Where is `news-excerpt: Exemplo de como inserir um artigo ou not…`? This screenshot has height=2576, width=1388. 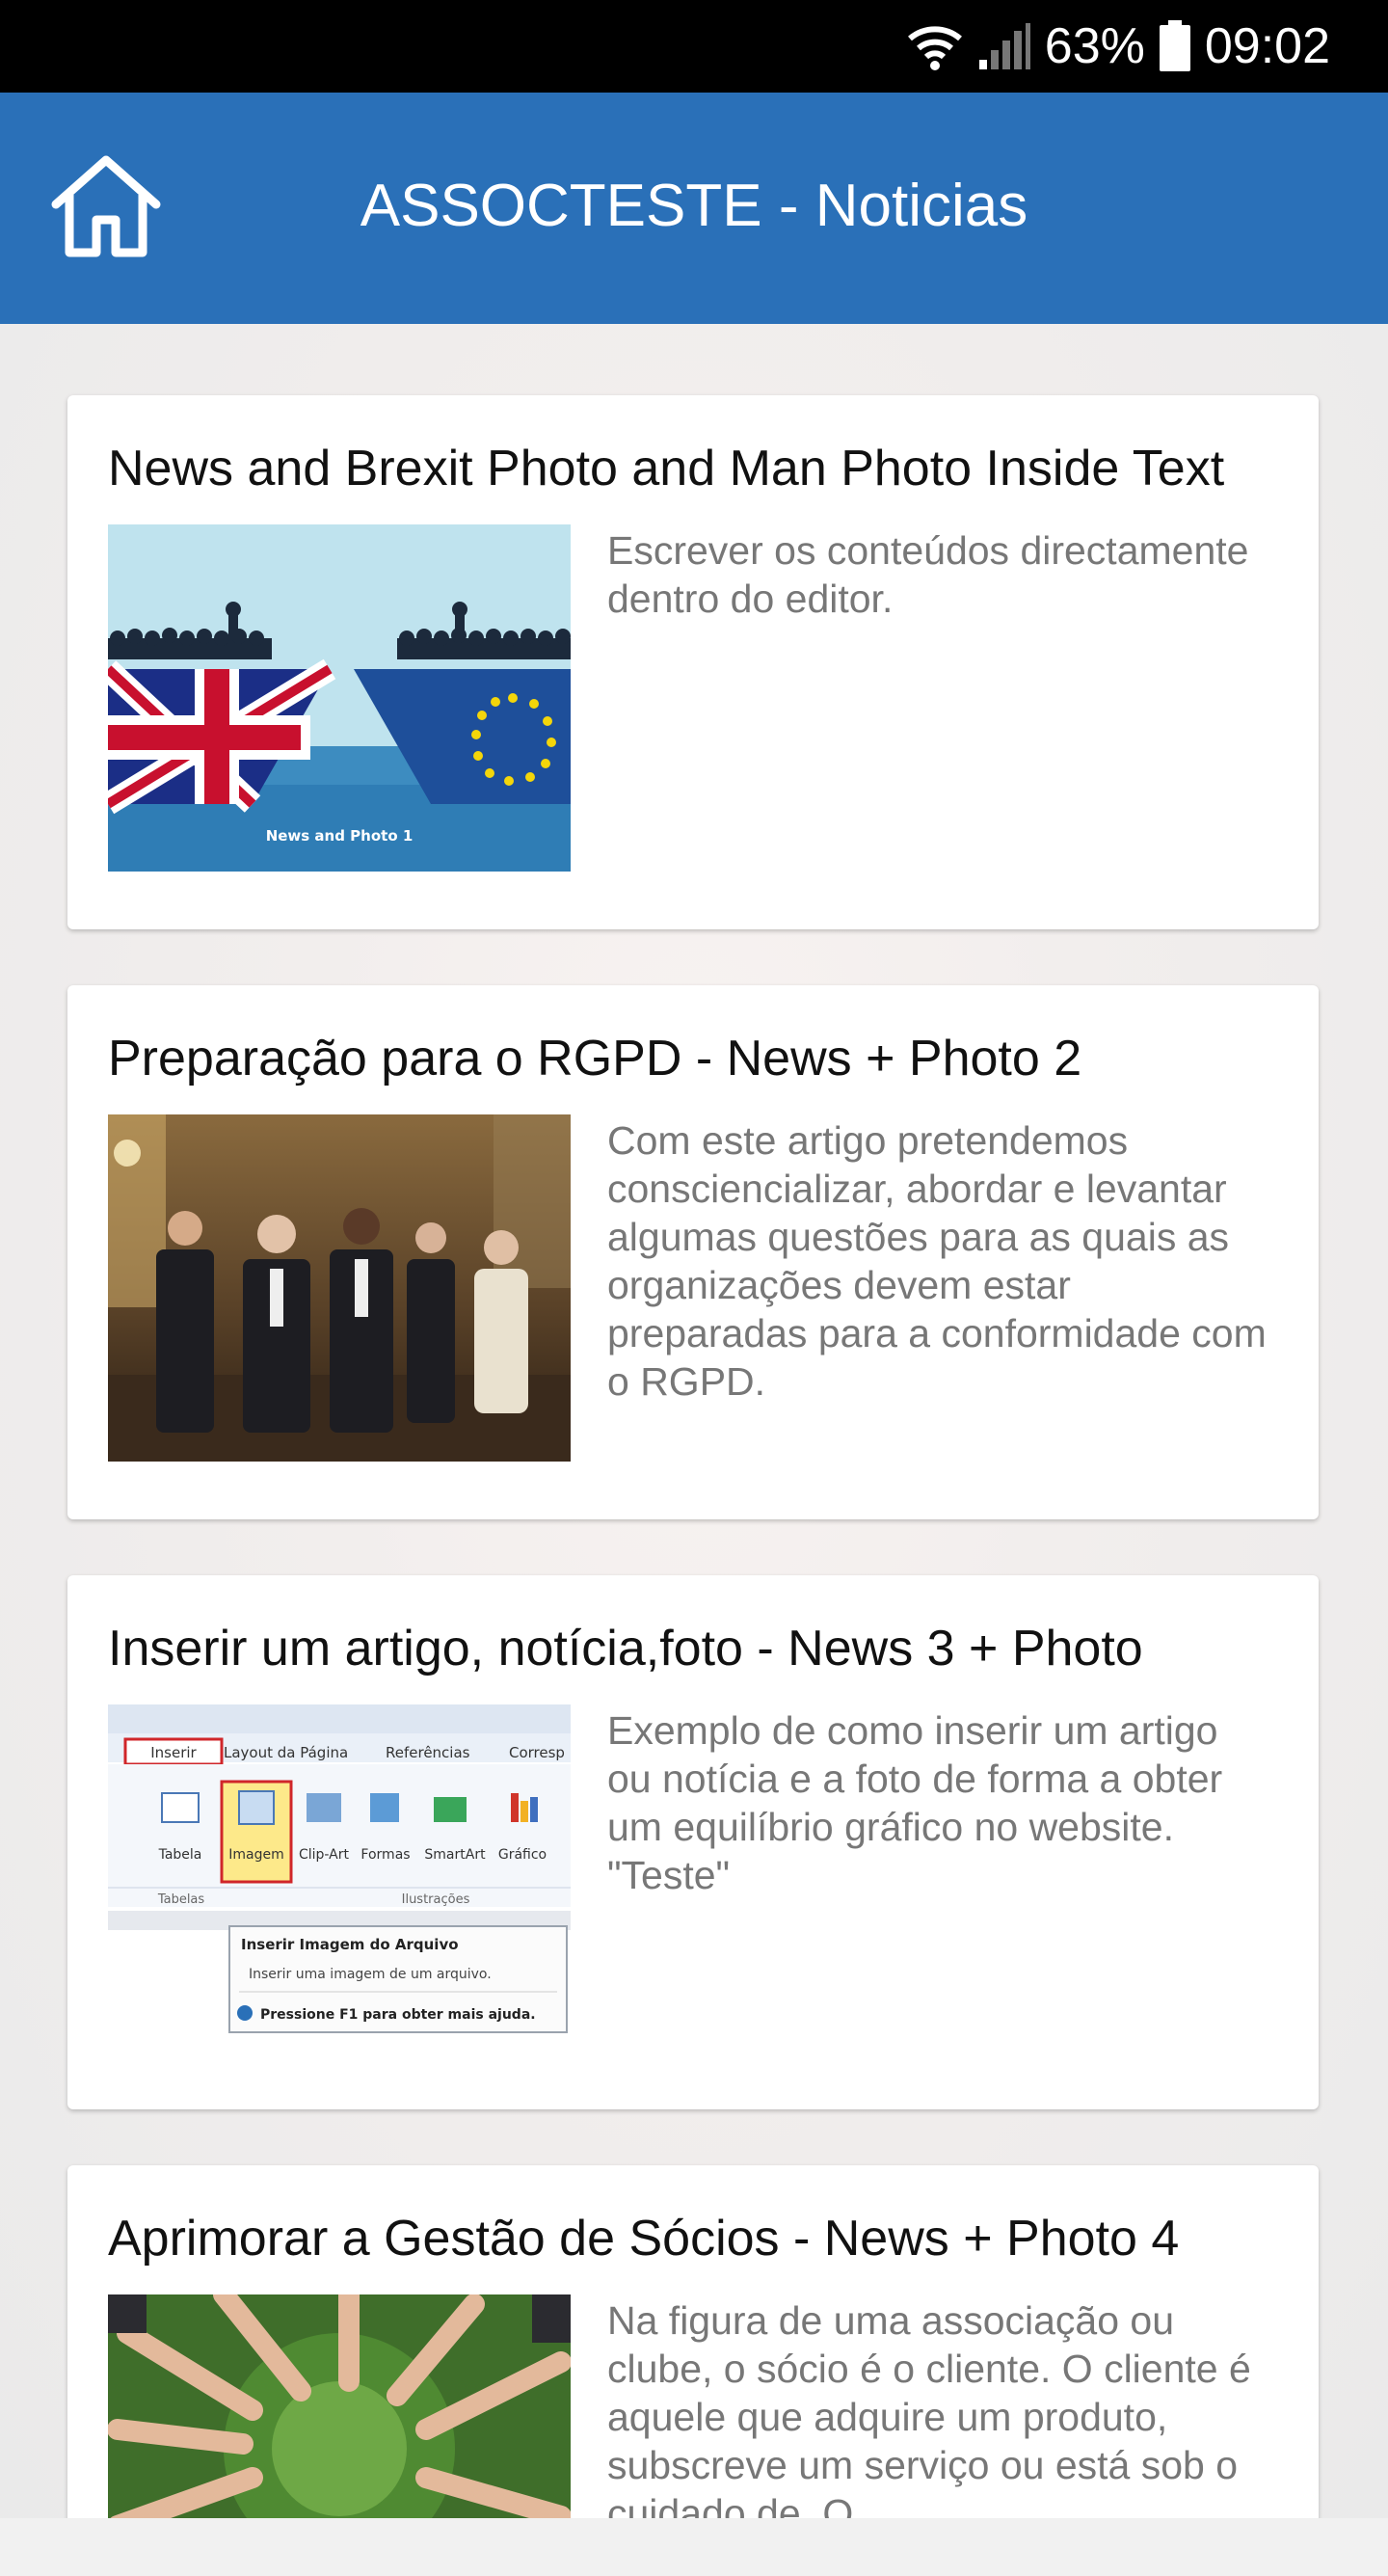 news-excerpt: Exemplo de como inserir um artigo ou not… is located at coordinates (915, 1803).